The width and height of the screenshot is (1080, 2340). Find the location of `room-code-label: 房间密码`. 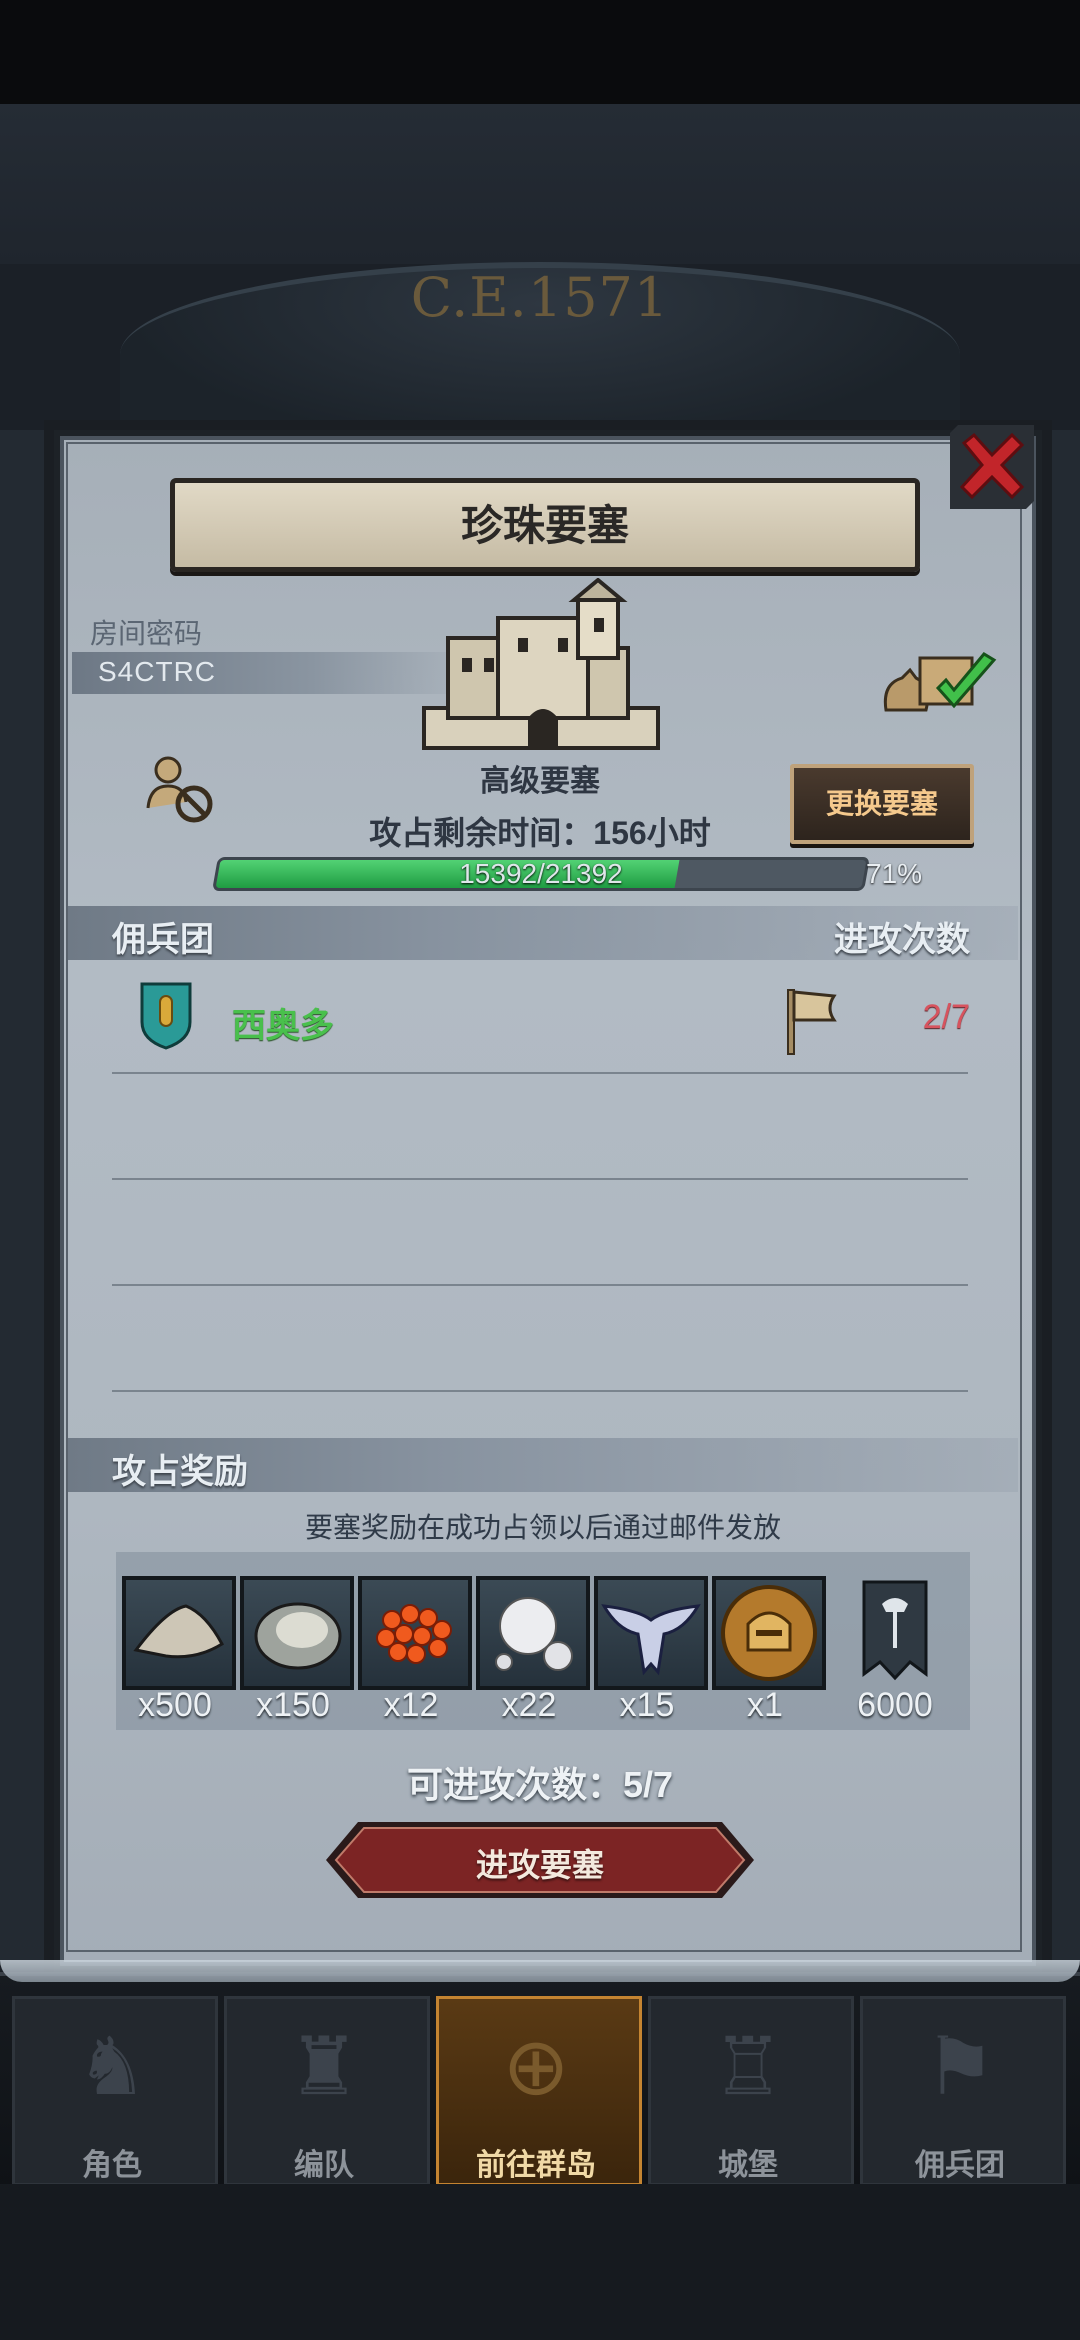

room-code-label: 房间密码 is located at coordinates (146, 633).